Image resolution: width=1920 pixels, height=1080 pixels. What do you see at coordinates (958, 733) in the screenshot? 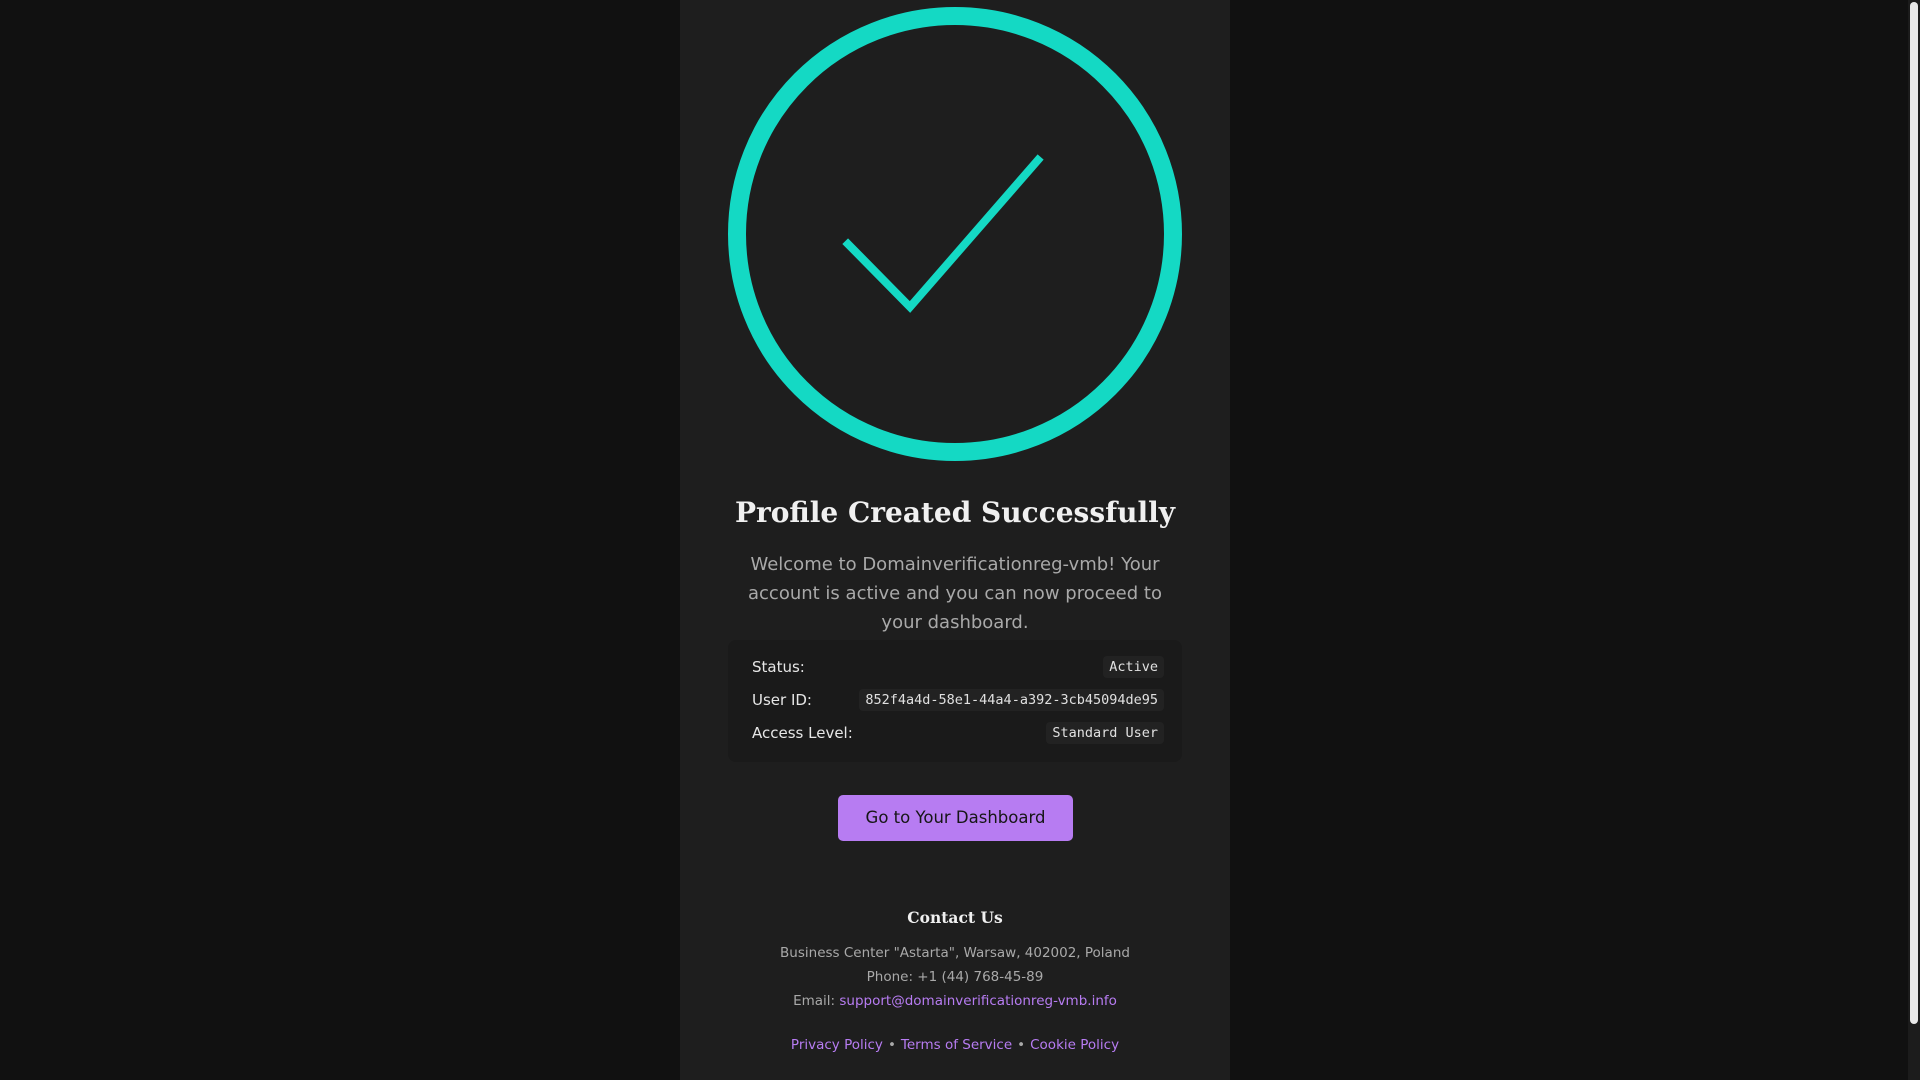
I see `detail-row-access-level: Access Level: Standard User` at bounding box center [958, 733].